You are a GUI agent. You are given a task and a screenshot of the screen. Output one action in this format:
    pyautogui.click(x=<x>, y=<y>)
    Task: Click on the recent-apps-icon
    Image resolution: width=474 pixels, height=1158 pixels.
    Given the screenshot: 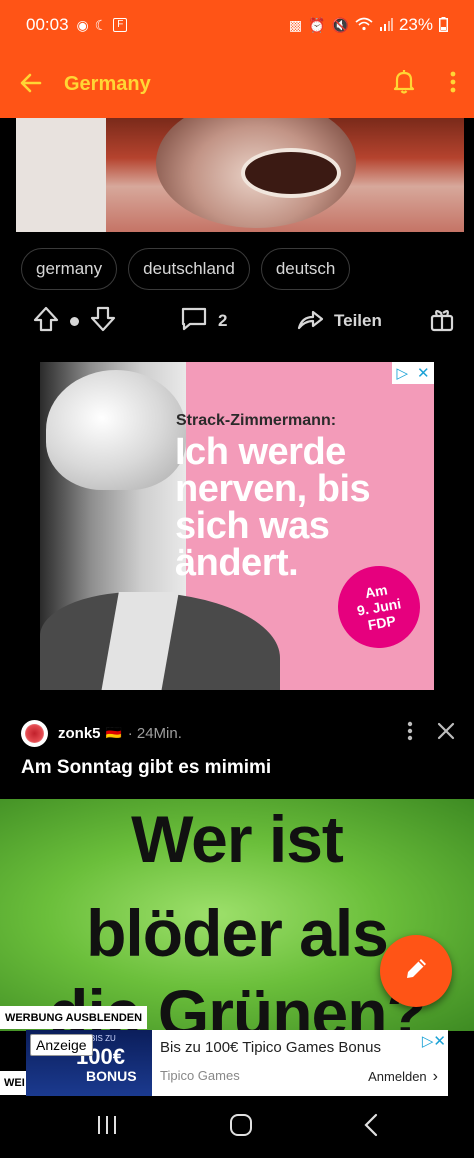 What is the action you would take?
    pyautogui.click(x=107, y=1127)
    